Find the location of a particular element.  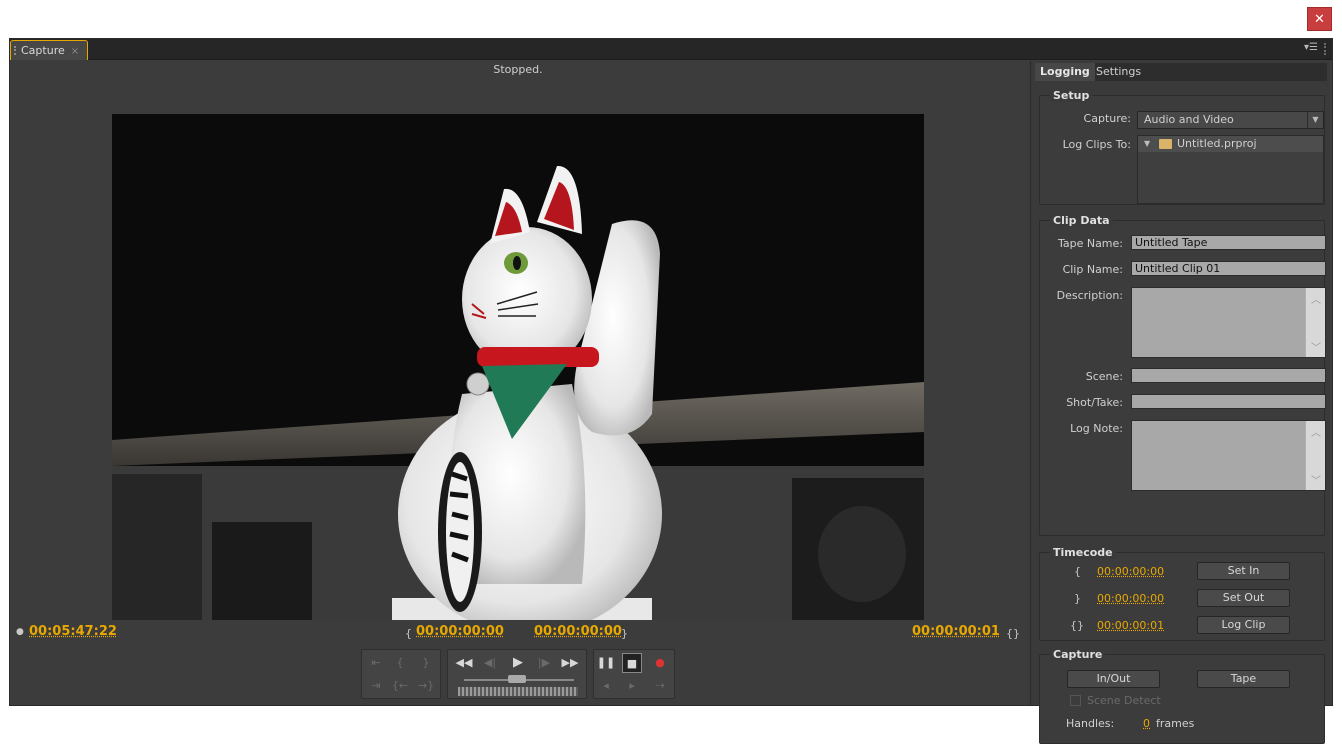

capture-status: Stopped. is located at coordinates (518, 69).